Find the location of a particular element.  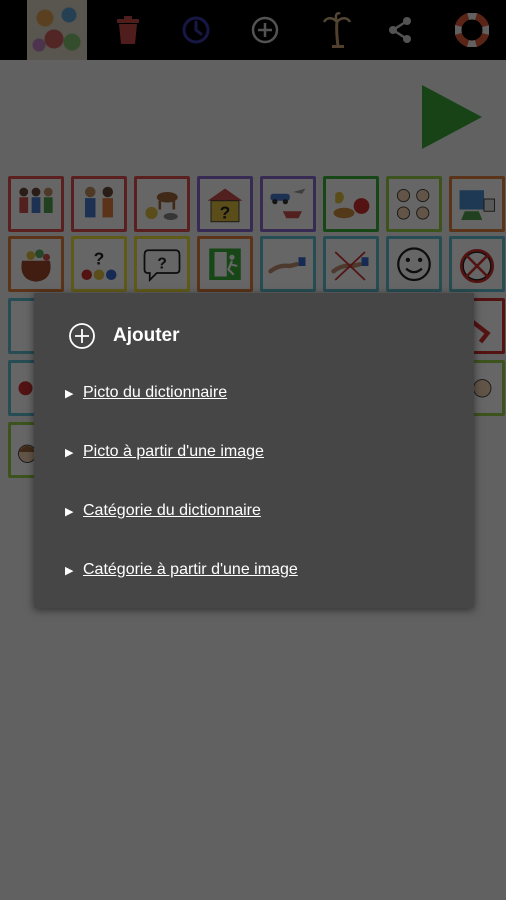

dialog-title: Ajouter is located at coordinates (146, 335).